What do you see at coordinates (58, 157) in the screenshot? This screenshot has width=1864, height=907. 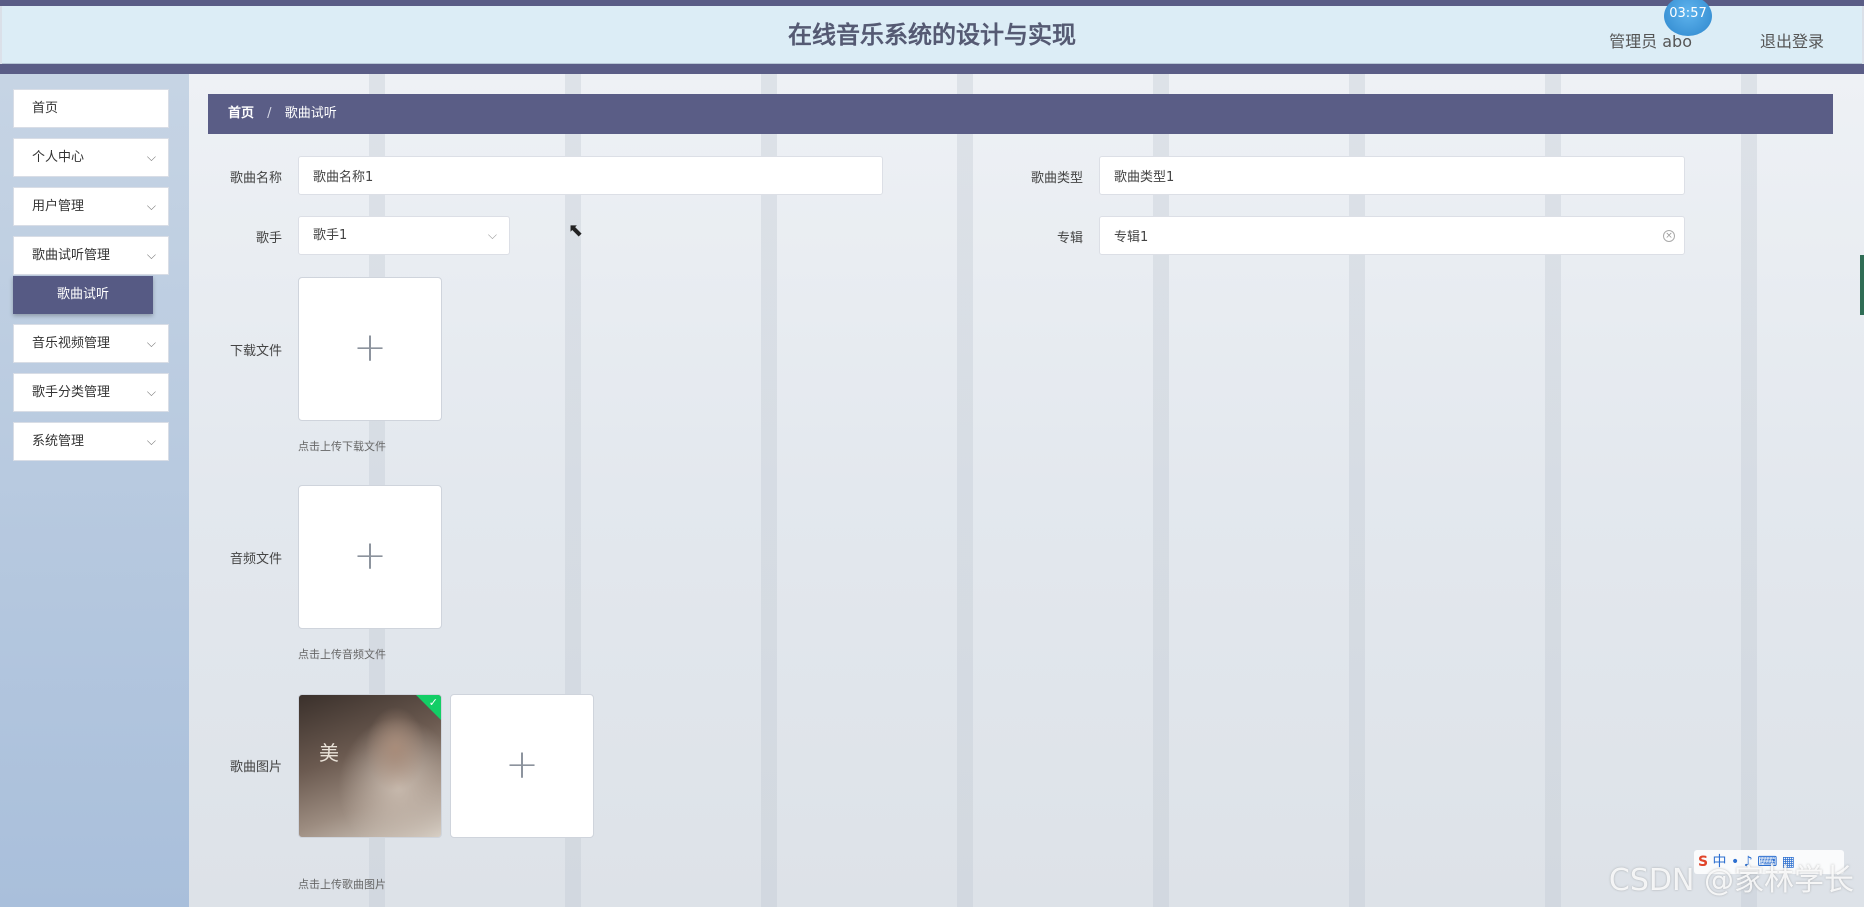 I see `sidebar-item-label: 个人中心` at bounding box center [58, 157].